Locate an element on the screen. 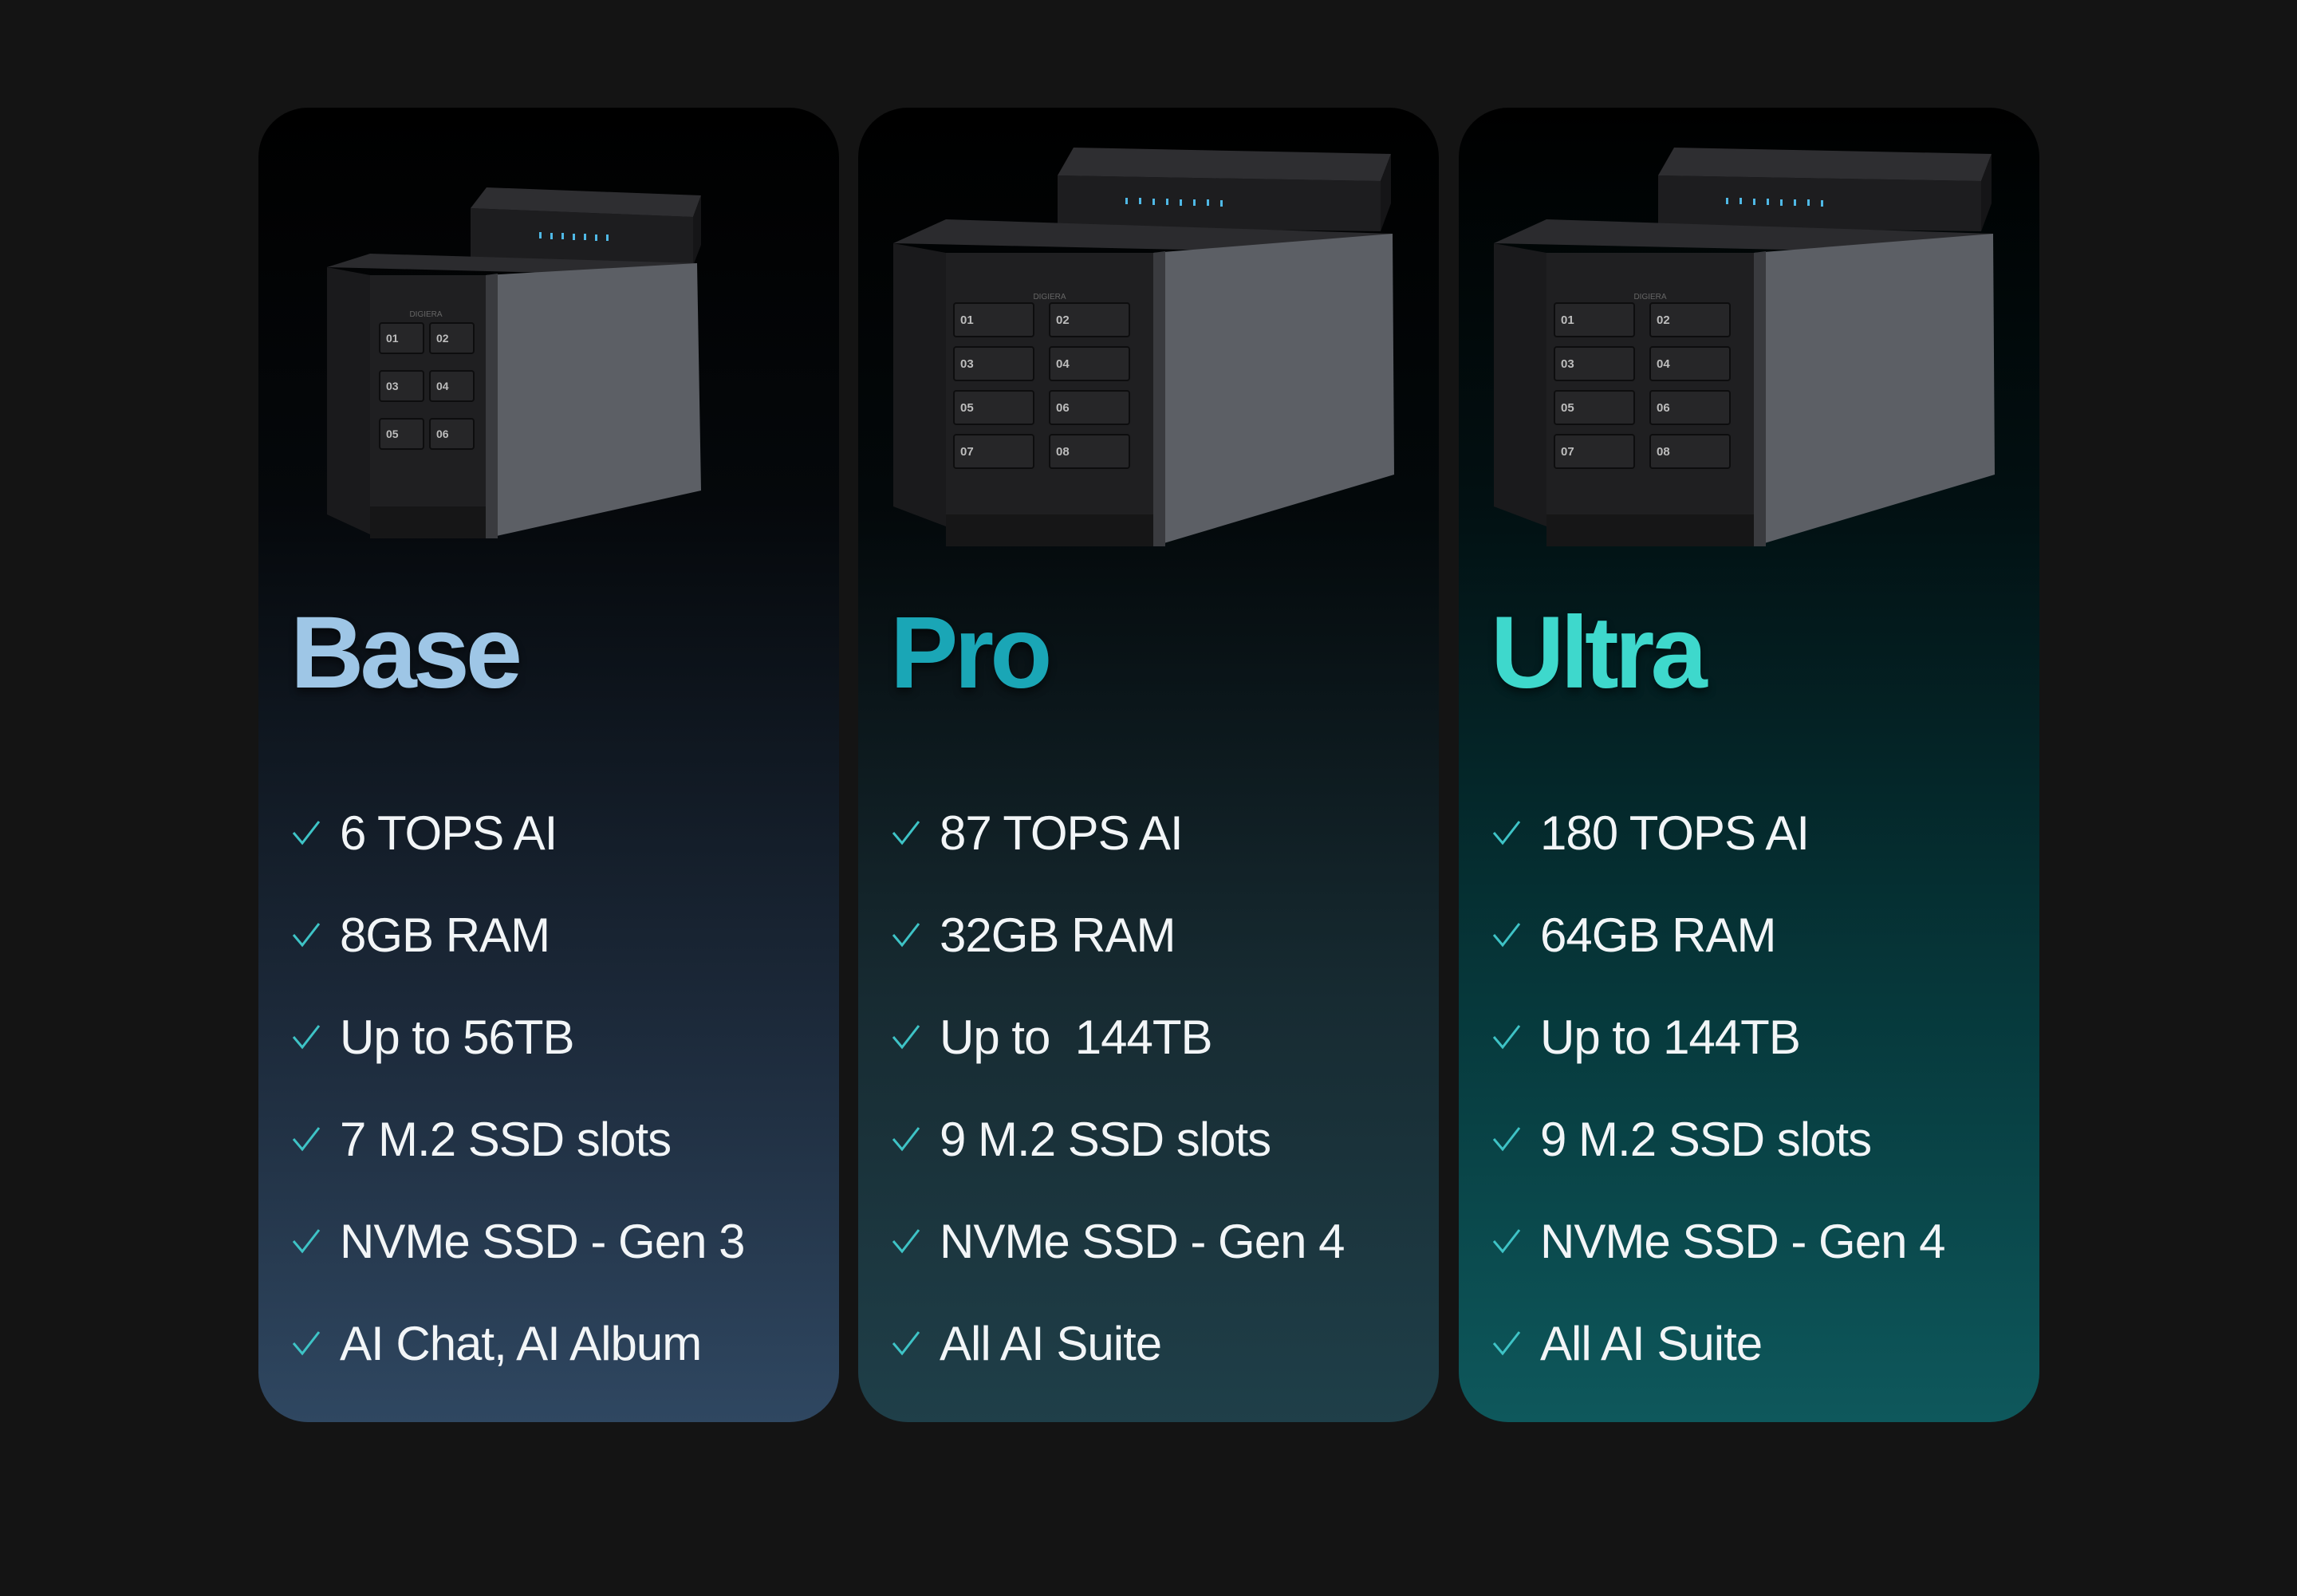 The image size is (2297, 1596). feature-item: 87 TOPS AI is located at coordinates (1117, 833).